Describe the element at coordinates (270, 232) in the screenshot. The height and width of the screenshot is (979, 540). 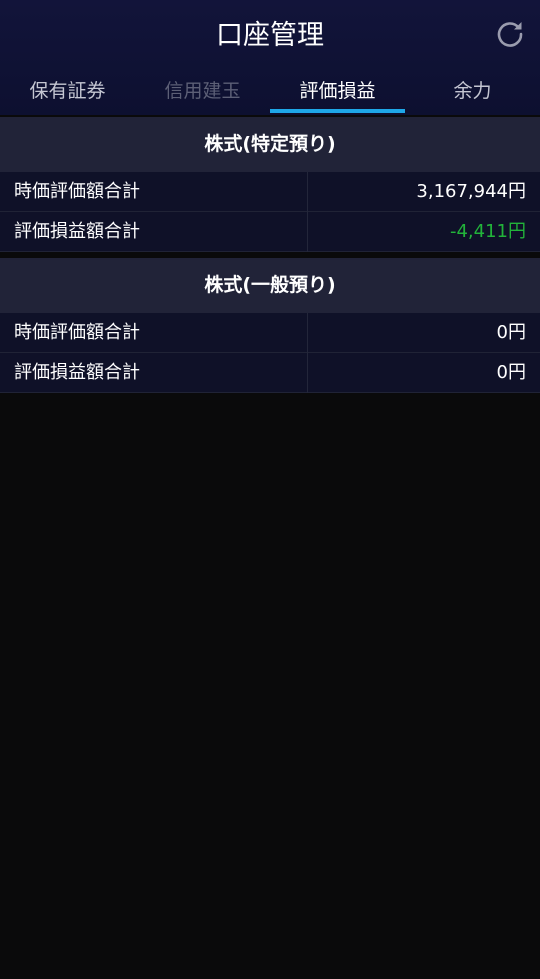
I see `table-row: 評価損益額合計 -4,411円` at that location.